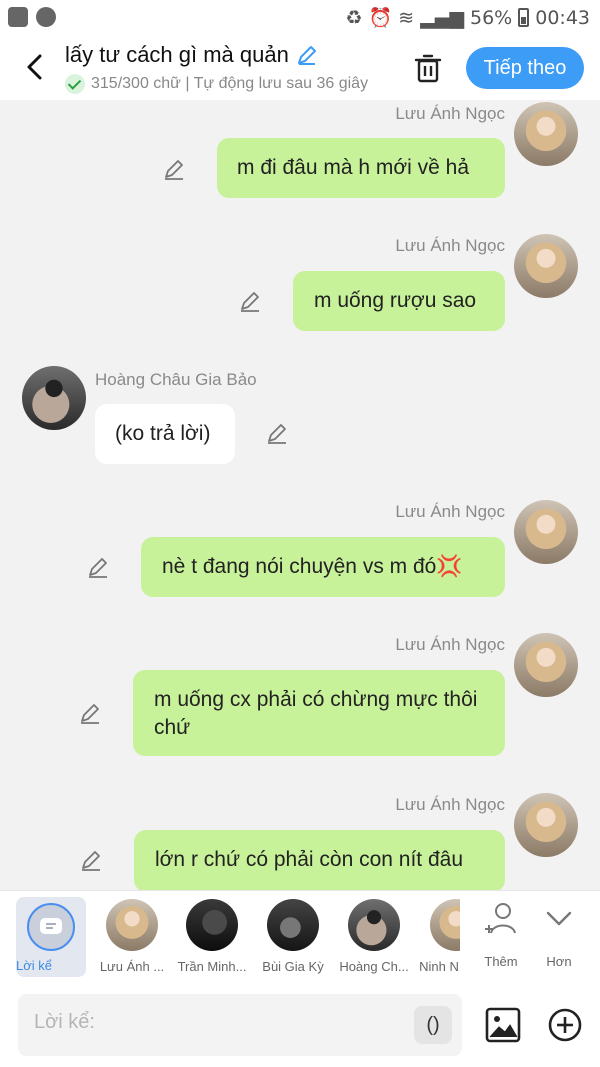 The image size is (600, 1067). I want to click on message-input, so click(184, 1022).